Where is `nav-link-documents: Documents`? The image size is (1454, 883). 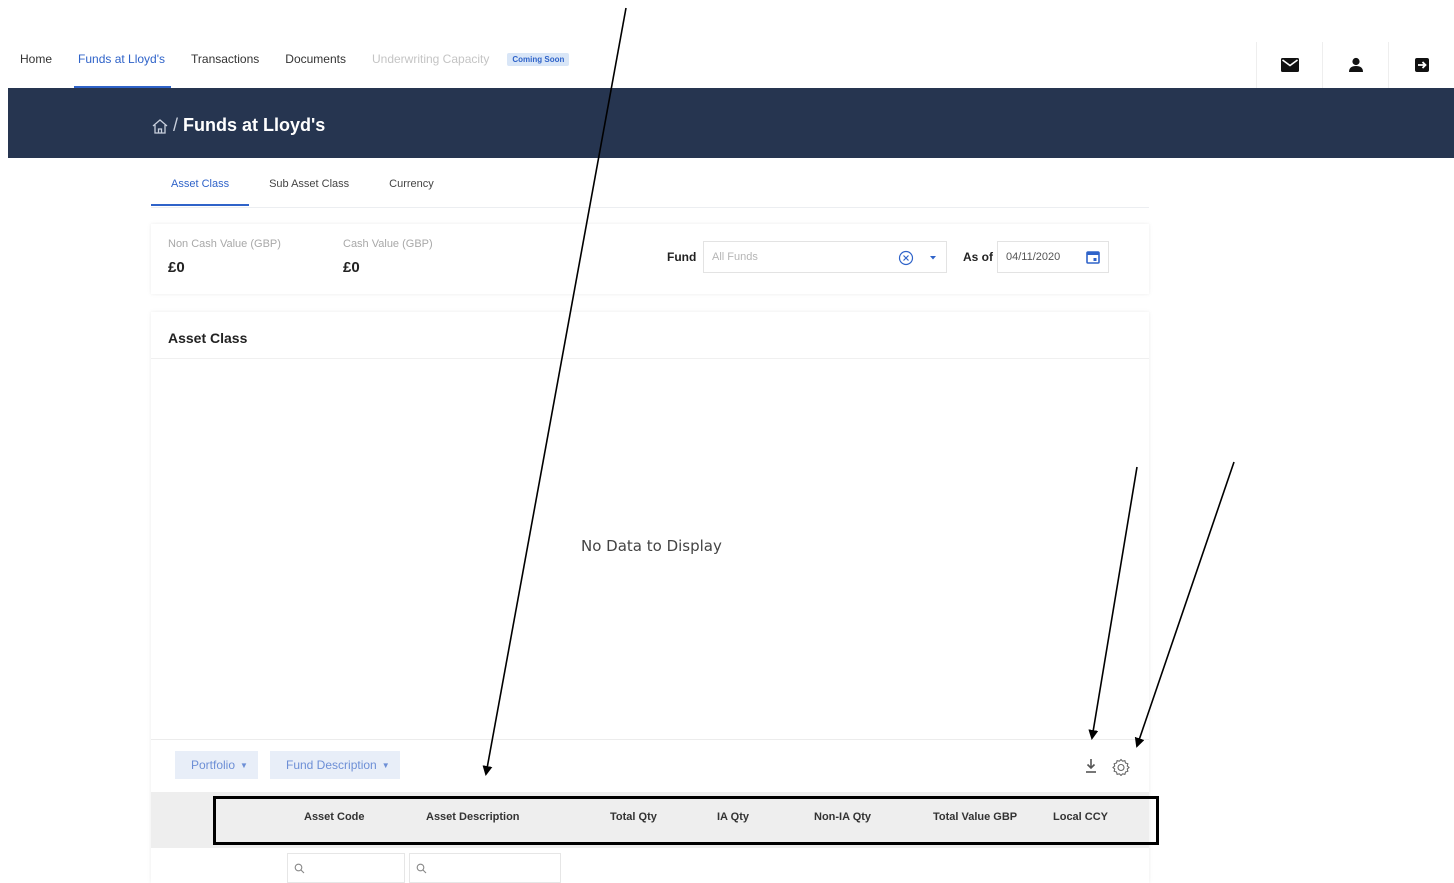 nav-link-documents: Documents is located at coordinates (315, 59).